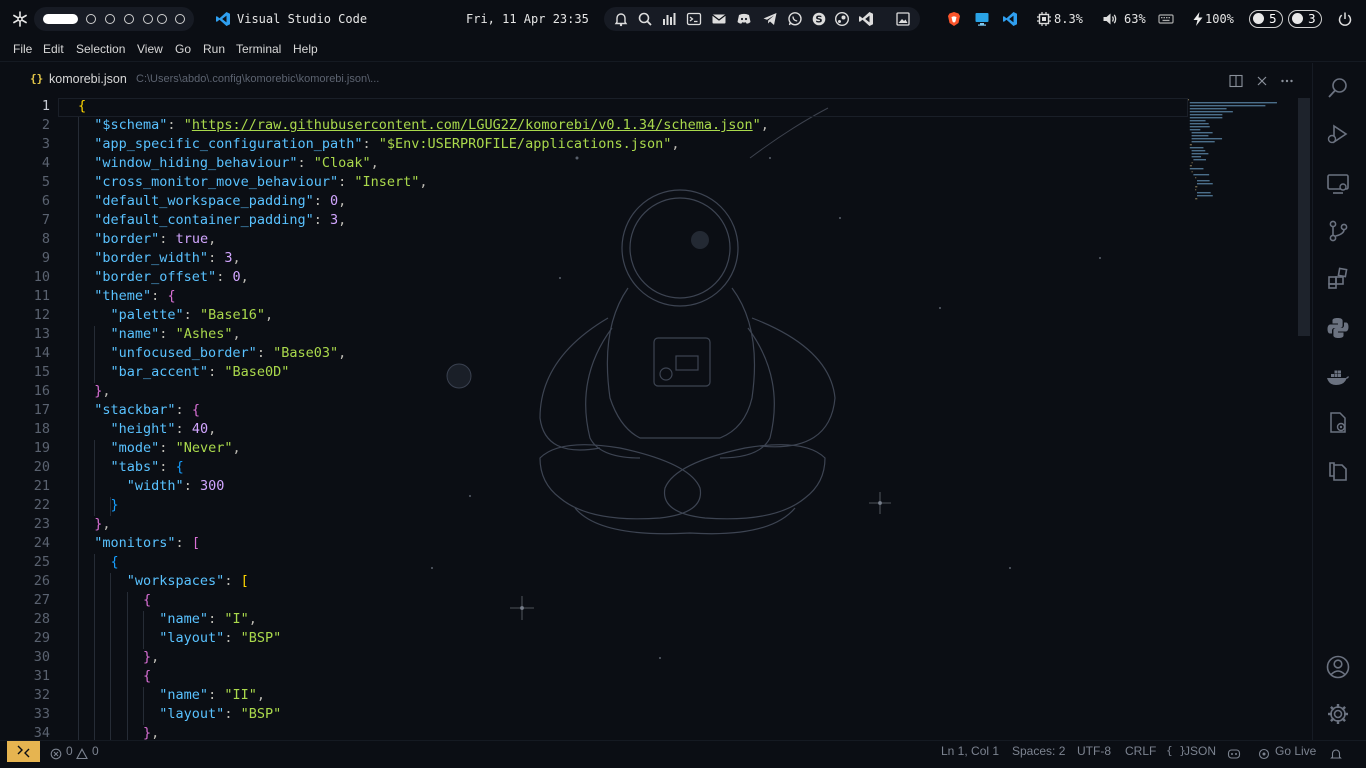 The height and width of the screenshot is (768, 1366). Describe the element at coordinates (1262, 80) in the screenshot. I see `close-icon` at that location.